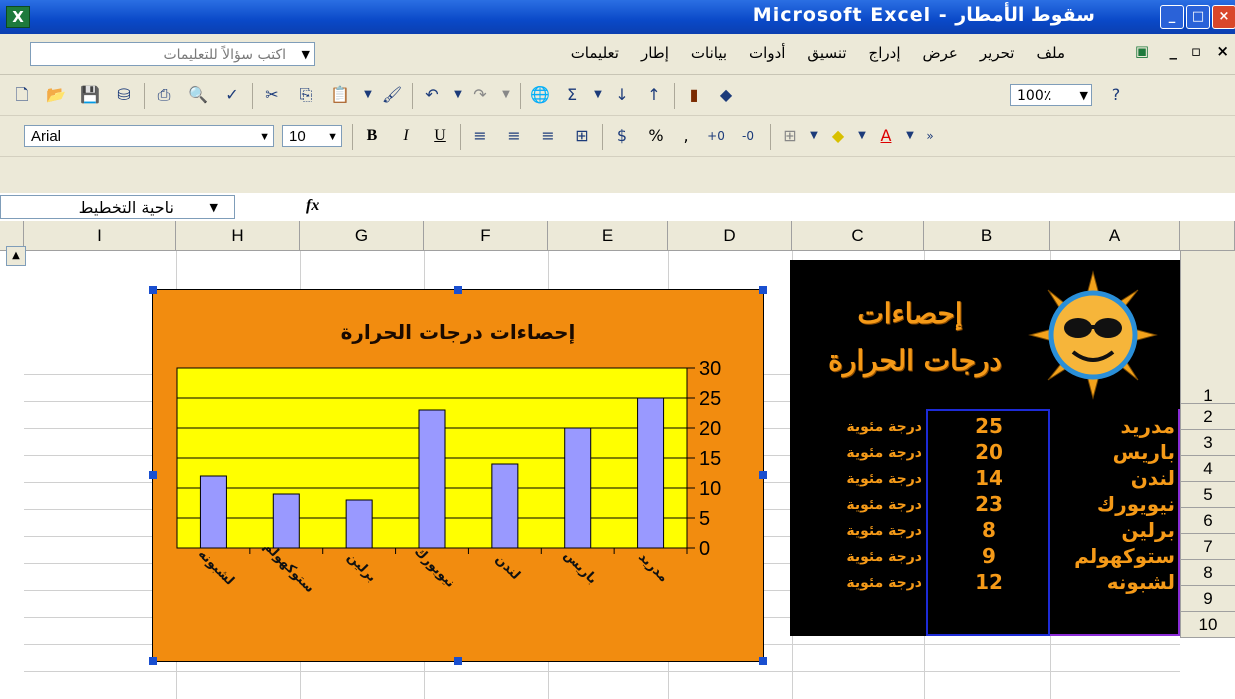 This screenshot has height=699, width=1235. Describe the element at coordinates (362, 236) in the screenshot. I see `column-header-g: G` at that location.